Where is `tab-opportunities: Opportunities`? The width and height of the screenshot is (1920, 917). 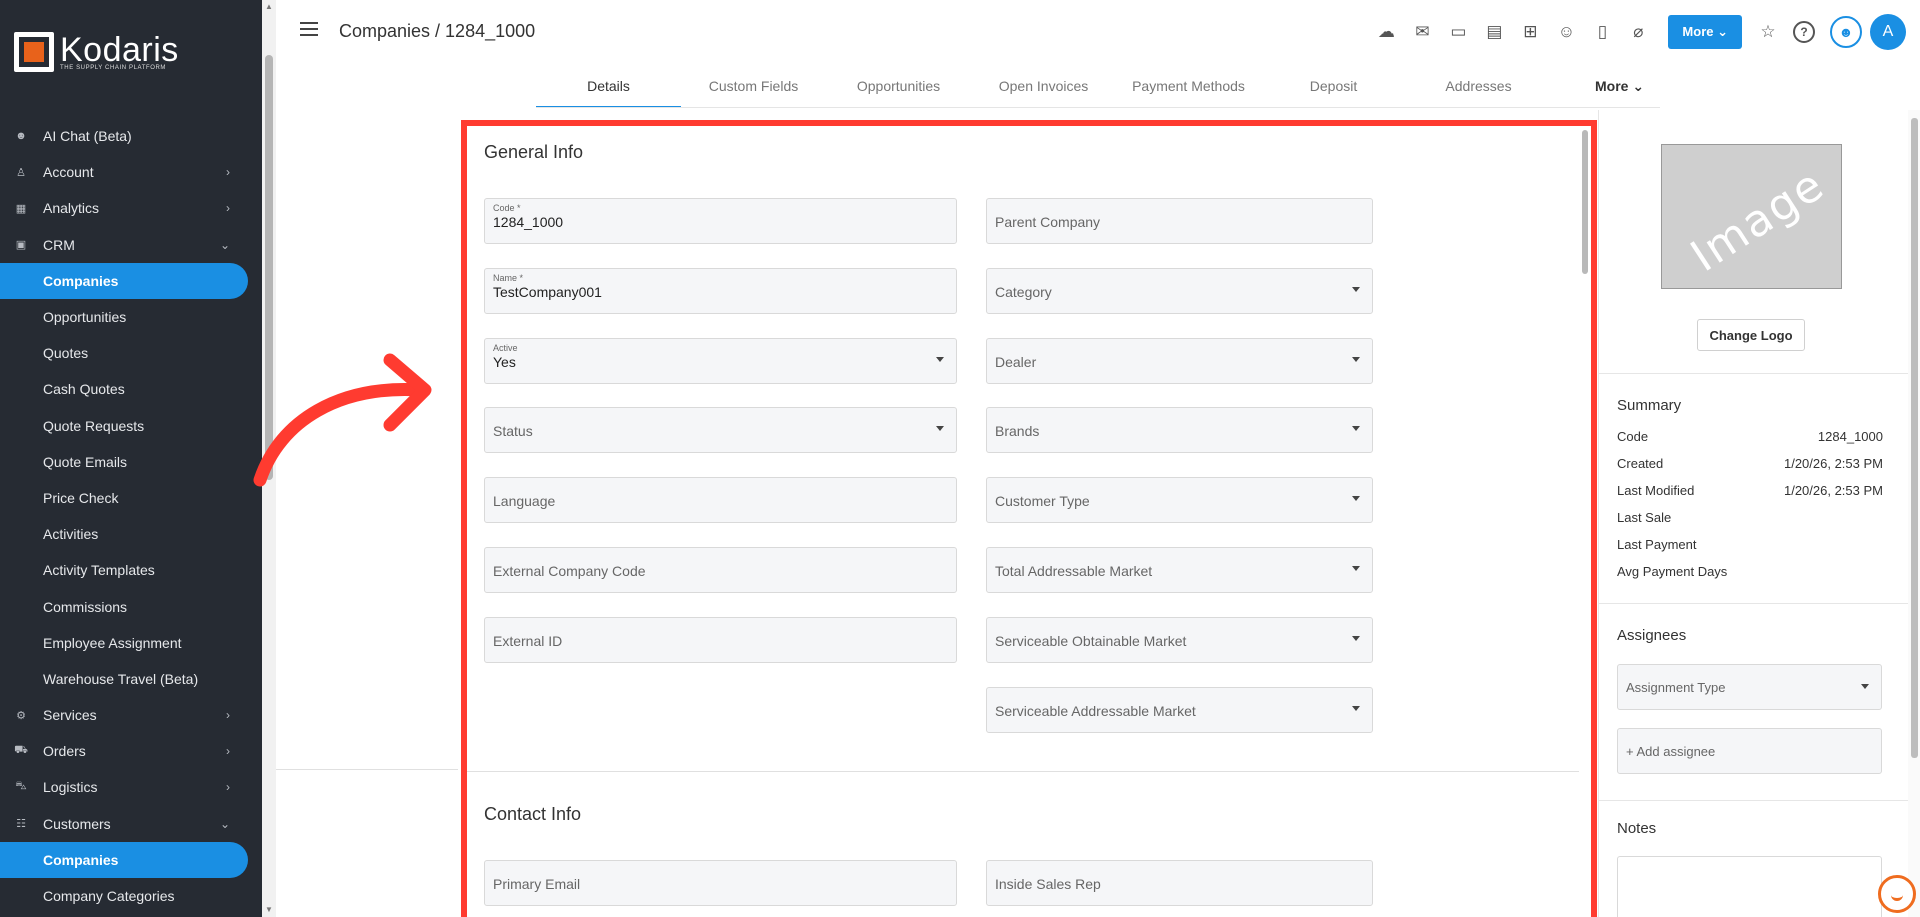 tab-opportunities: Opportunities is located at coordinates (898, 89).